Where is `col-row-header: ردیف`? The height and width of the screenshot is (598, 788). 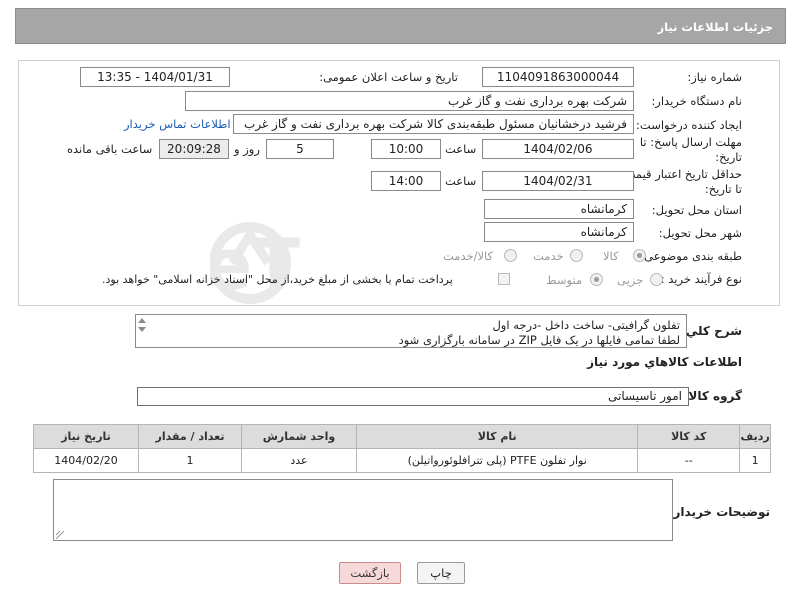 col-row-header: ردیف is located at coordinates (755, 436).